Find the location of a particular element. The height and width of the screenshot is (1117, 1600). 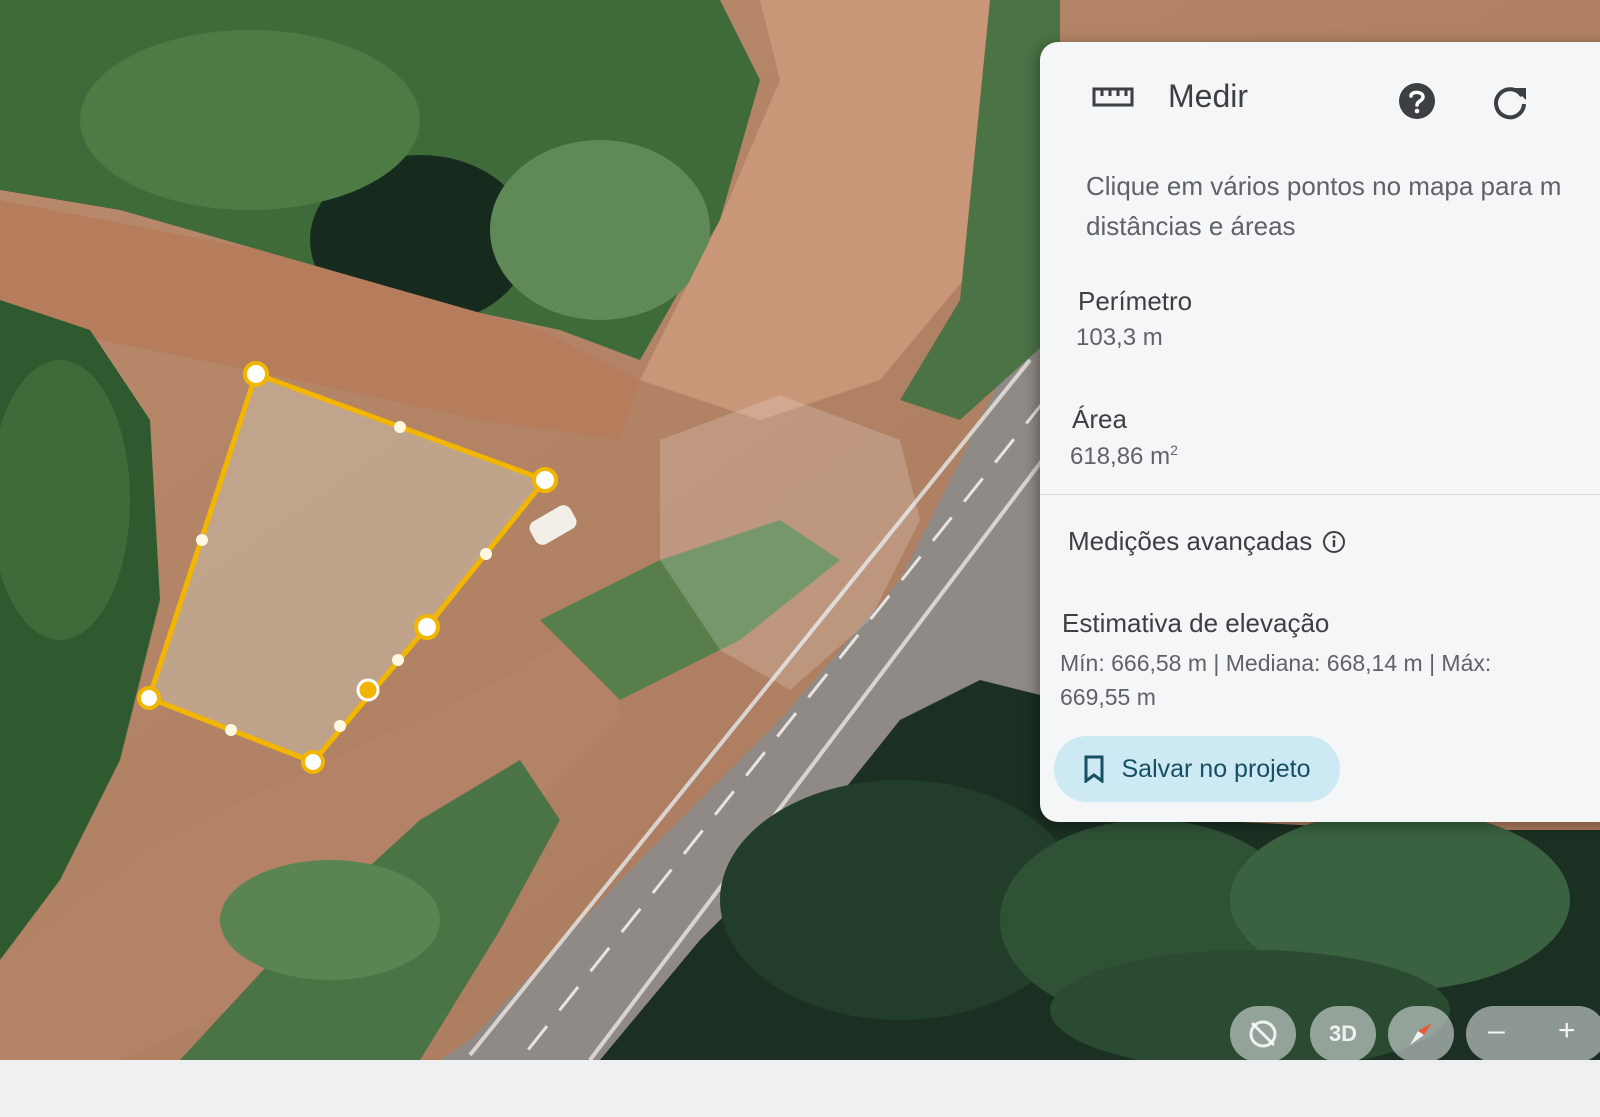

compass-button is located at coordinates (1421, 1034).